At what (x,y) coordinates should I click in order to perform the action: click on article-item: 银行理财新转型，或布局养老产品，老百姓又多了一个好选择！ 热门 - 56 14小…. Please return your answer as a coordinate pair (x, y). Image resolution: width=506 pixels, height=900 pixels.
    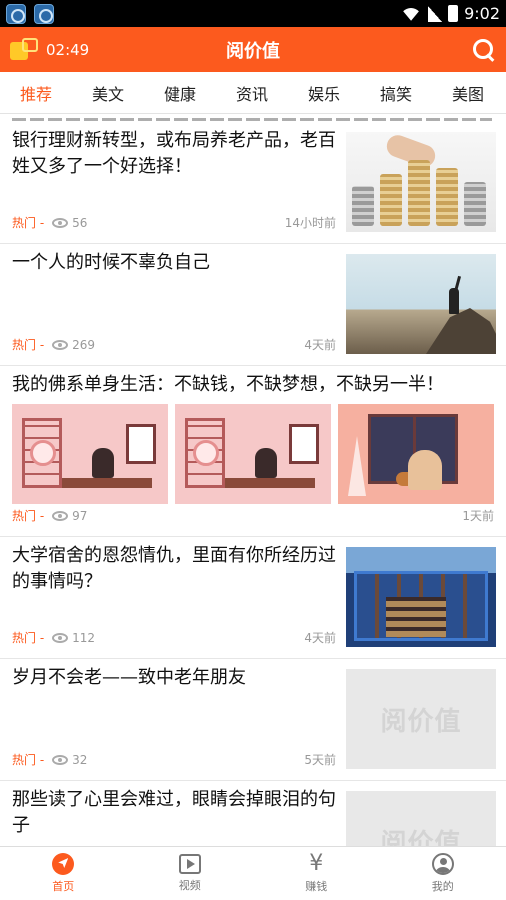
    Looking at the image, I should click on (253, 183).